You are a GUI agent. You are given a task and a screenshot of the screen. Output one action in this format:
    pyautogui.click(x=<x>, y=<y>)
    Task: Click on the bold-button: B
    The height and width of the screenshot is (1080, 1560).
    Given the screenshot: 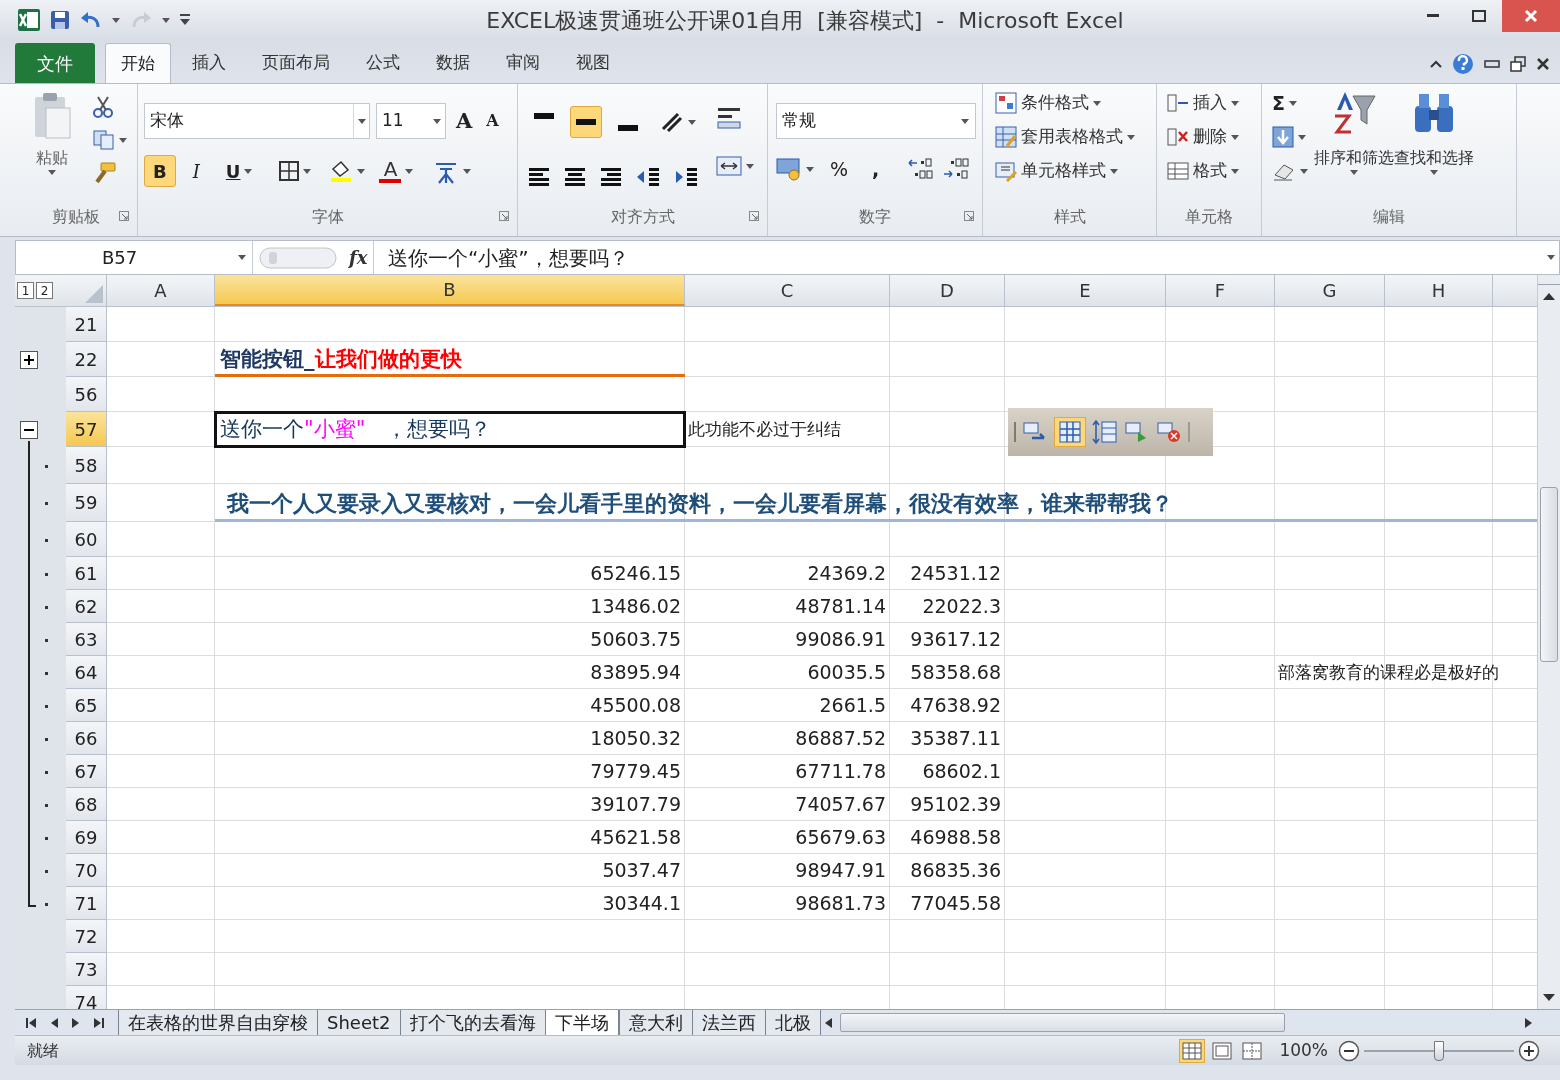 What is the action you would take?
    pyautogui.click(x=160, y=171)
    